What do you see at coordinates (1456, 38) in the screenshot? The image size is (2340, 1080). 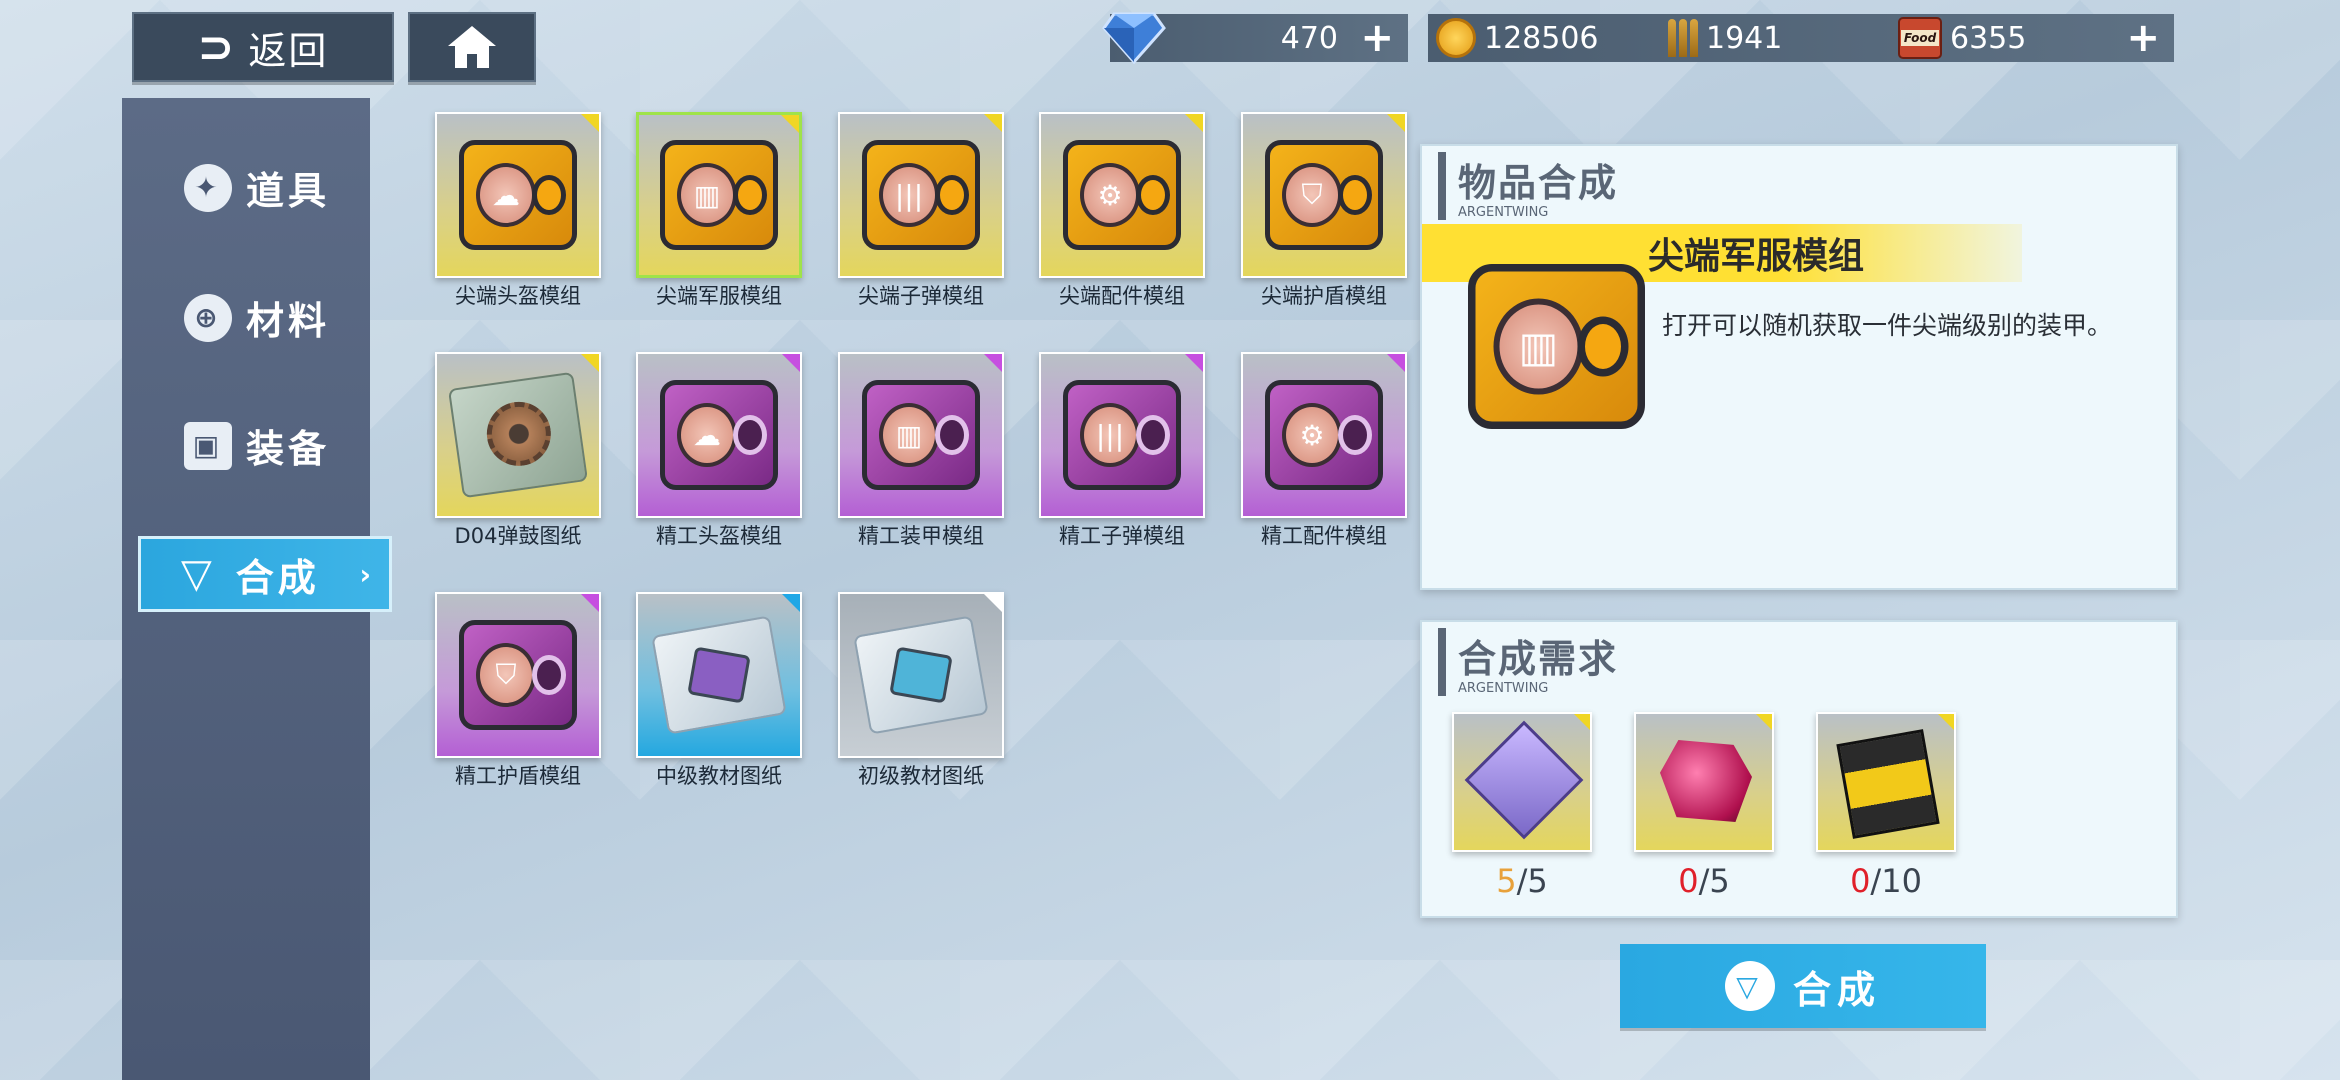 I see `coin-icon` at bounding box center [1456, 38].